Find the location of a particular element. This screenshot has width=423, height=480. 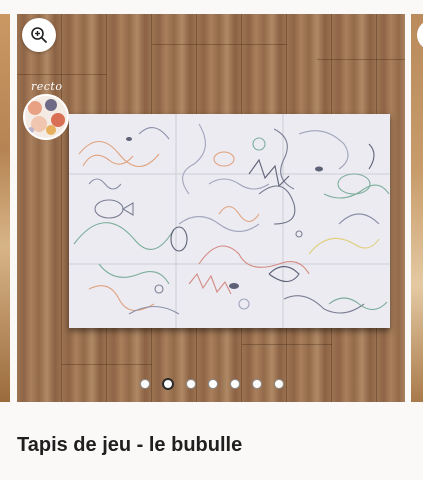

badge-pattern is located at coordinates (46, 117).